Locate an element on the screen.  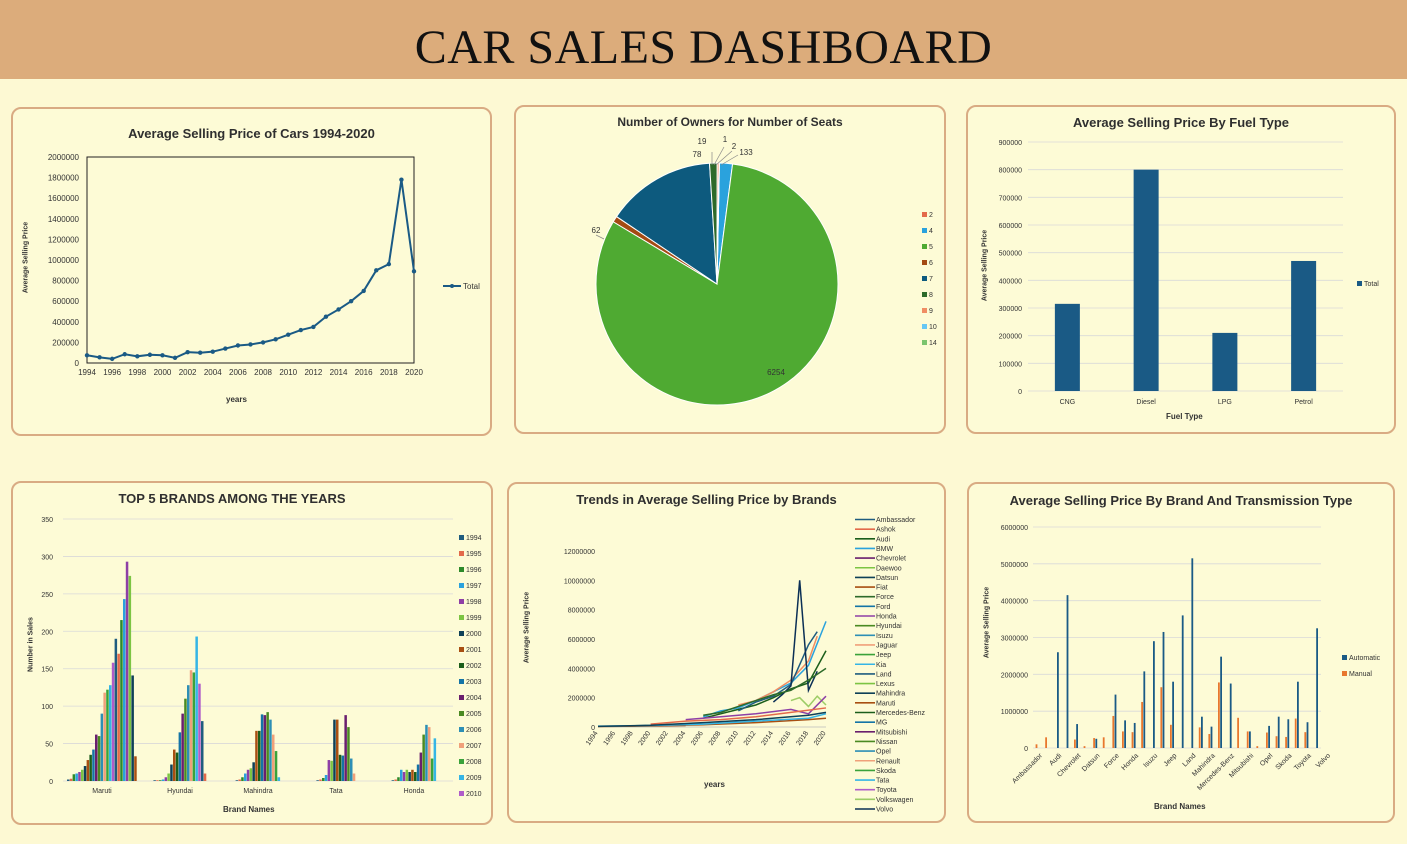
y-tick-label: 150 is located at coordinates (47, 670).